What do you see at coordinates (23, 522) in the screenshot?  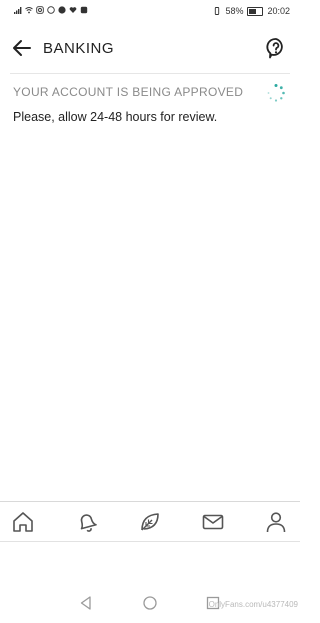 I see `home-icon` at bounding box center [23, 522].